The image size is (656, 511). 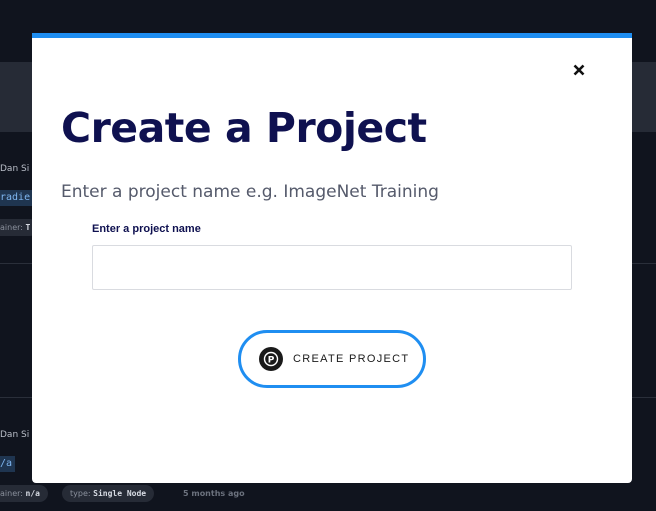 I want to click on background-type-pill: type: Single Node, so click(x=108, y=493).